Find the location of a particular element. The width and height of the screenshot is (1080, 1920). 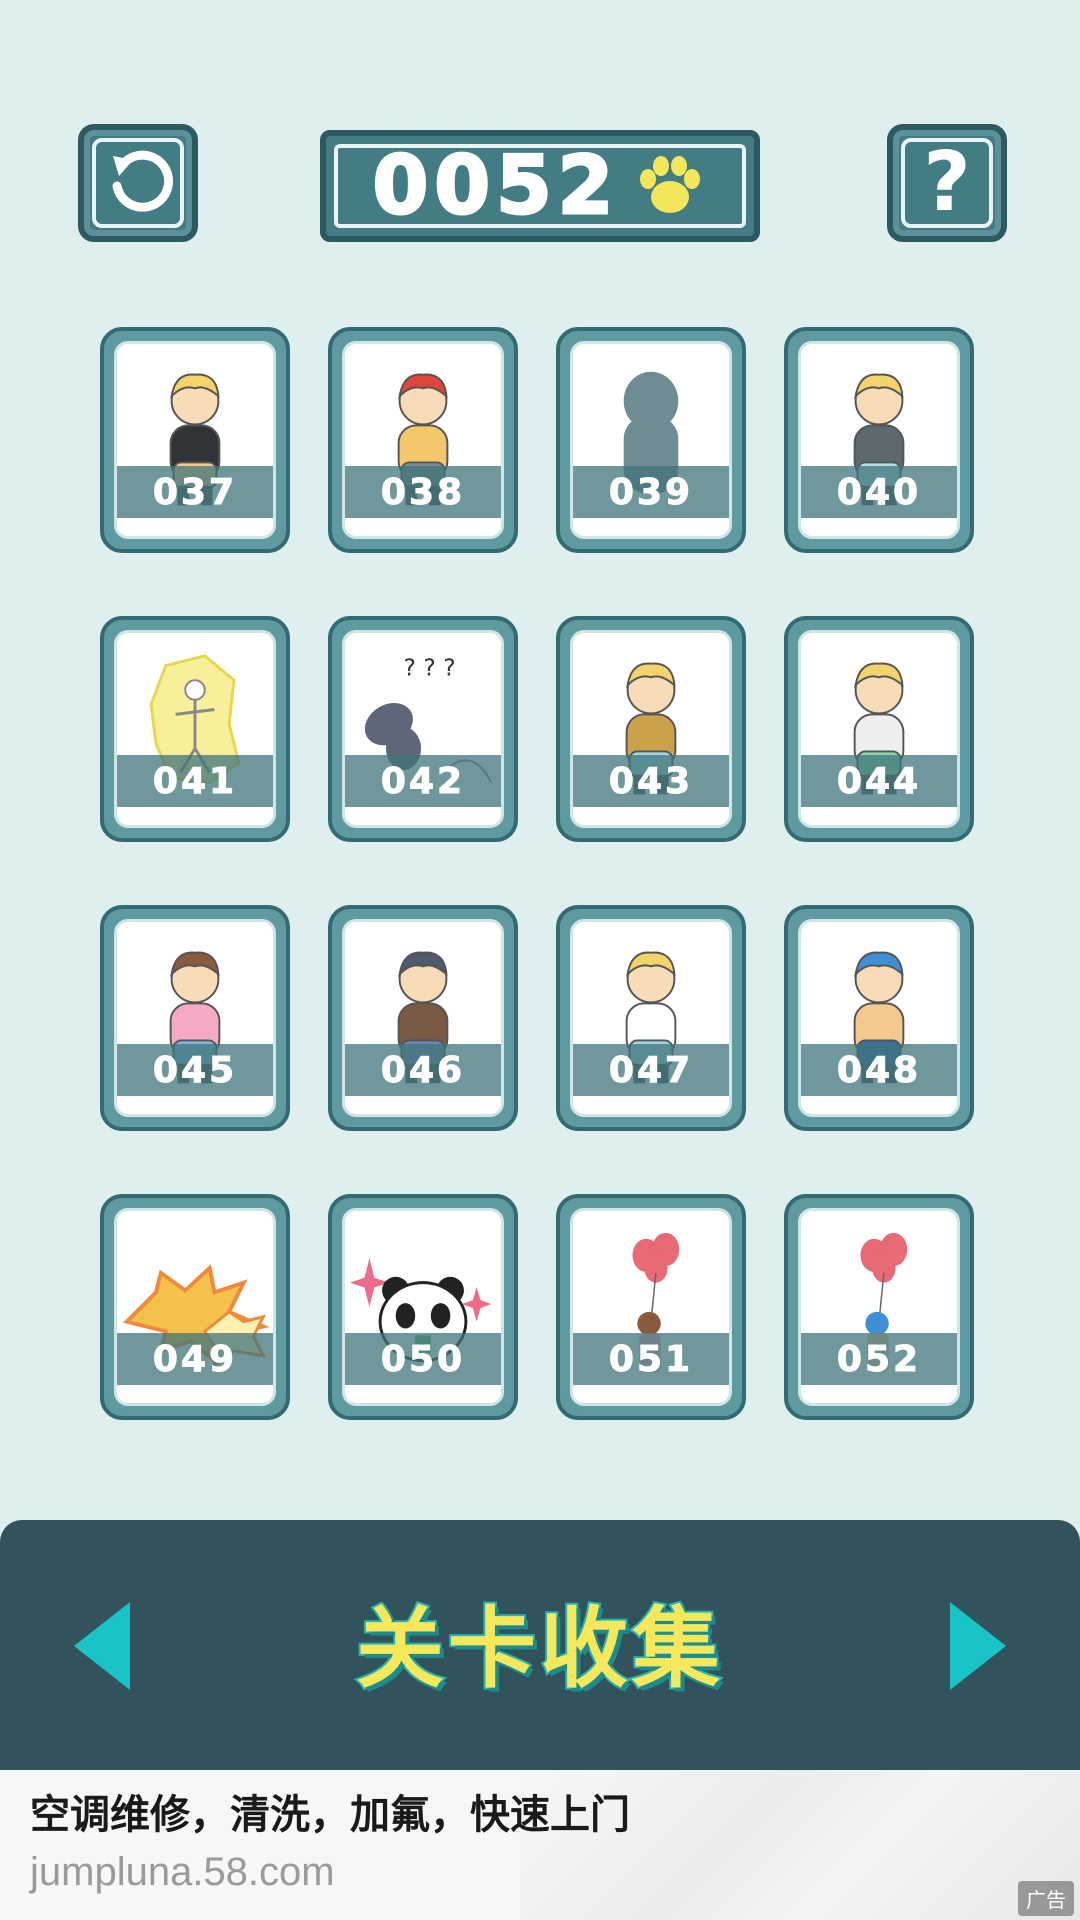

level-card-face: 040 is located at coordinates (879, 440).